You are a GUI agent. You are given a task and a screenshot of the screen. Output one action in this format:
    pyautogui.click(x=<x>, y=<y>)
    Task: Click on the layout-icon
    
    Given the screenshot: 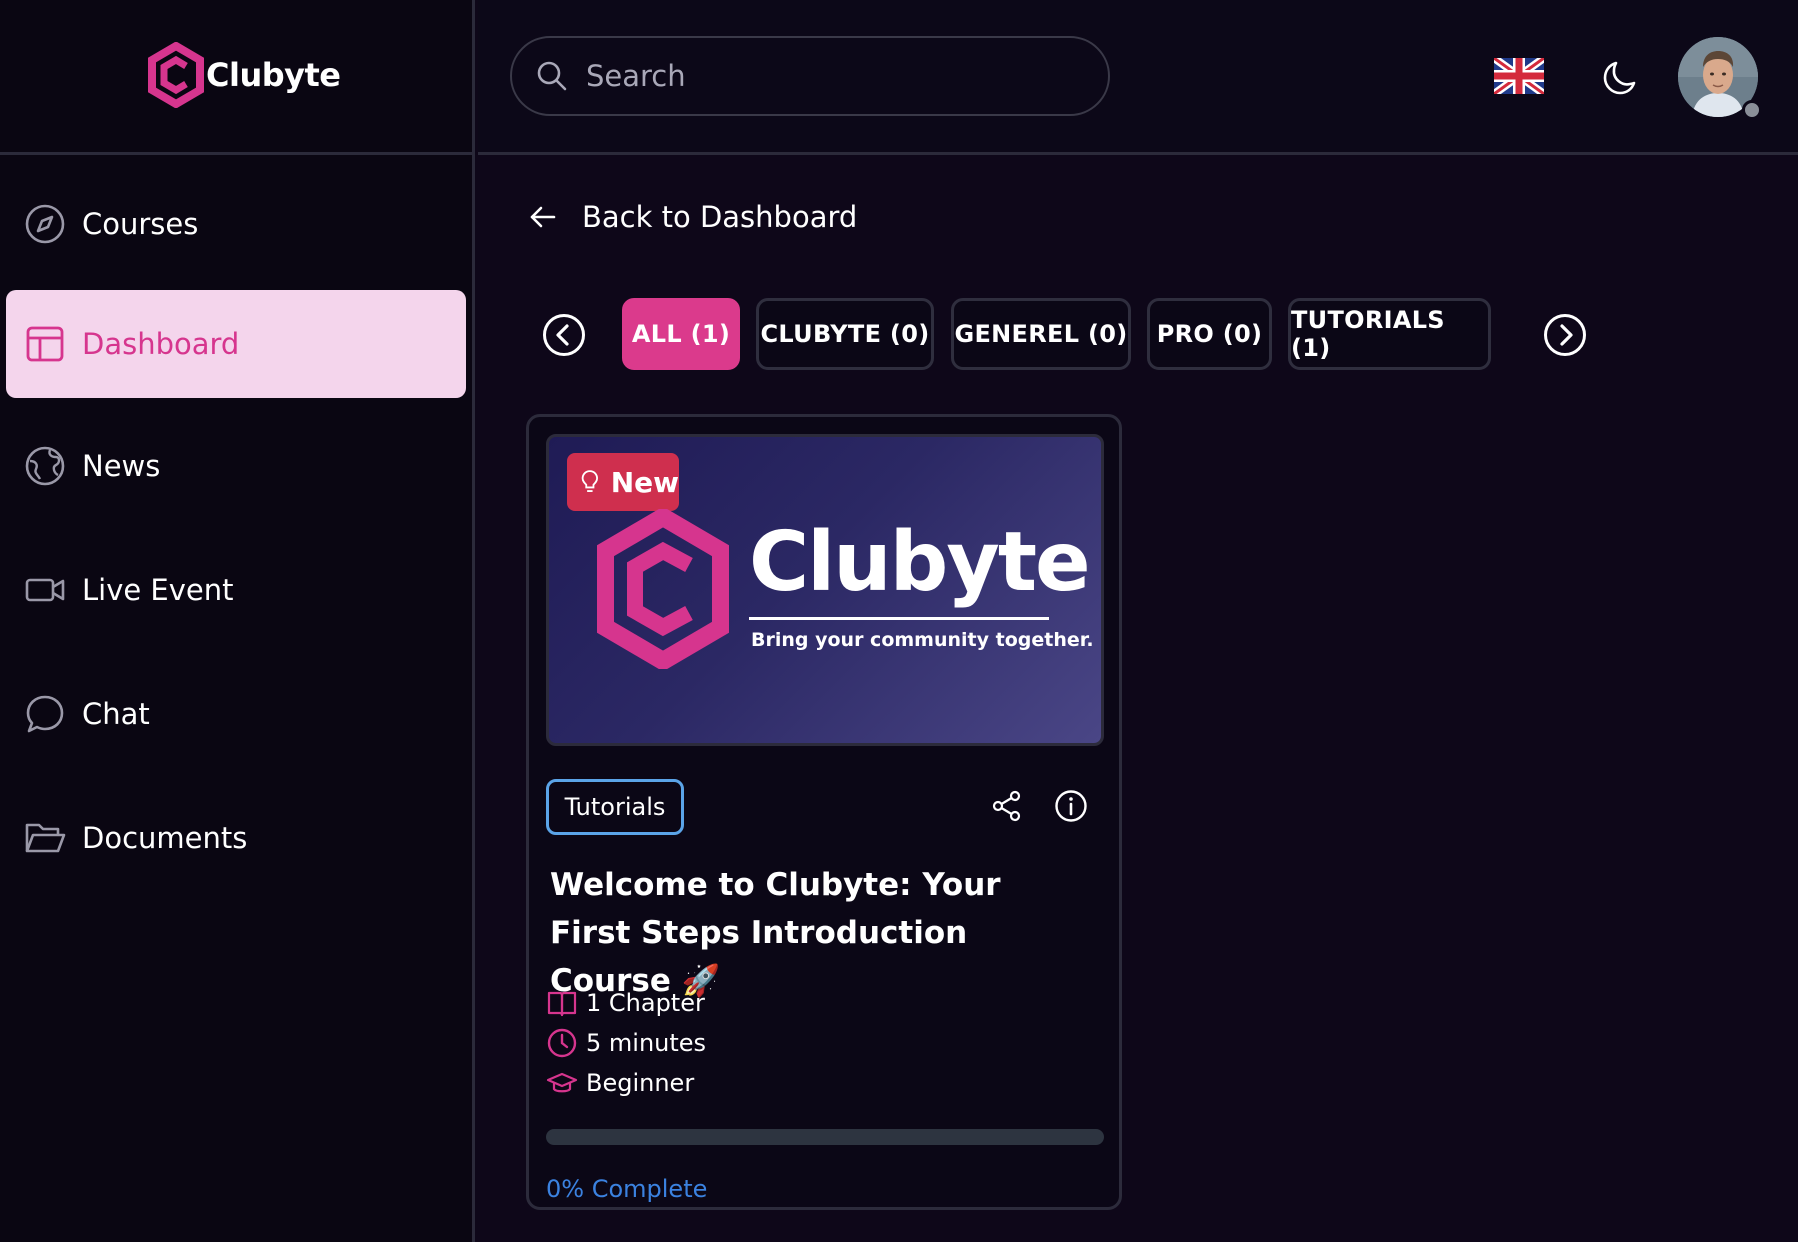 What is the action you would take?
    pyautogui.click(x=45, y=344)
    